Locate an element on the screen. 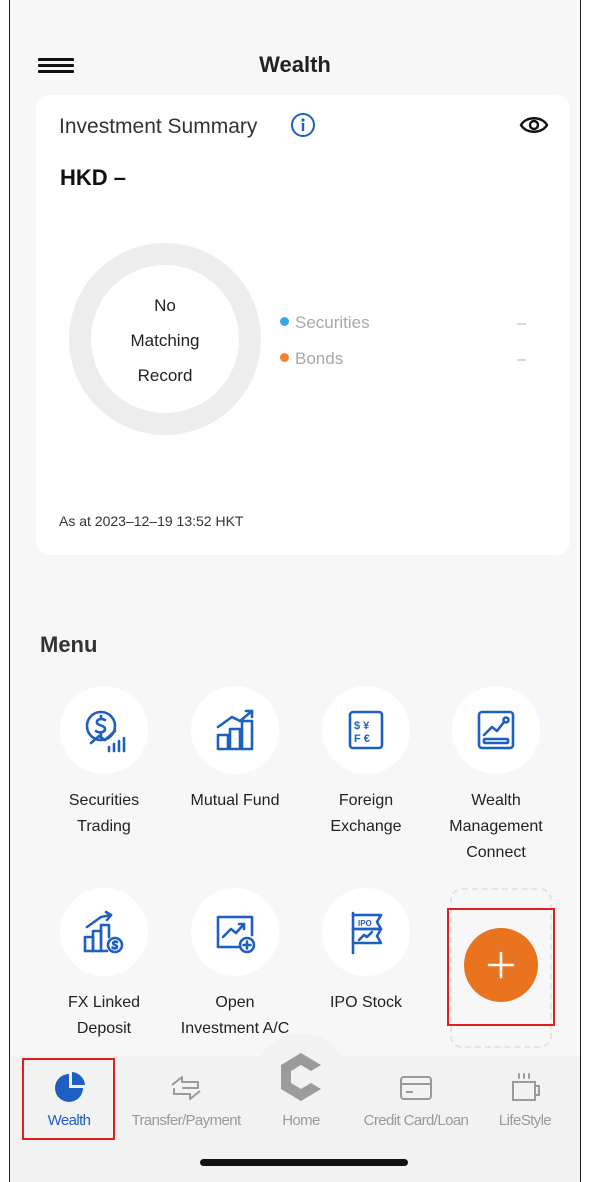 Image resolution: width=590 pixels, height=1182 pixels. nav-label: Home is located at coordinates (301, 1120).